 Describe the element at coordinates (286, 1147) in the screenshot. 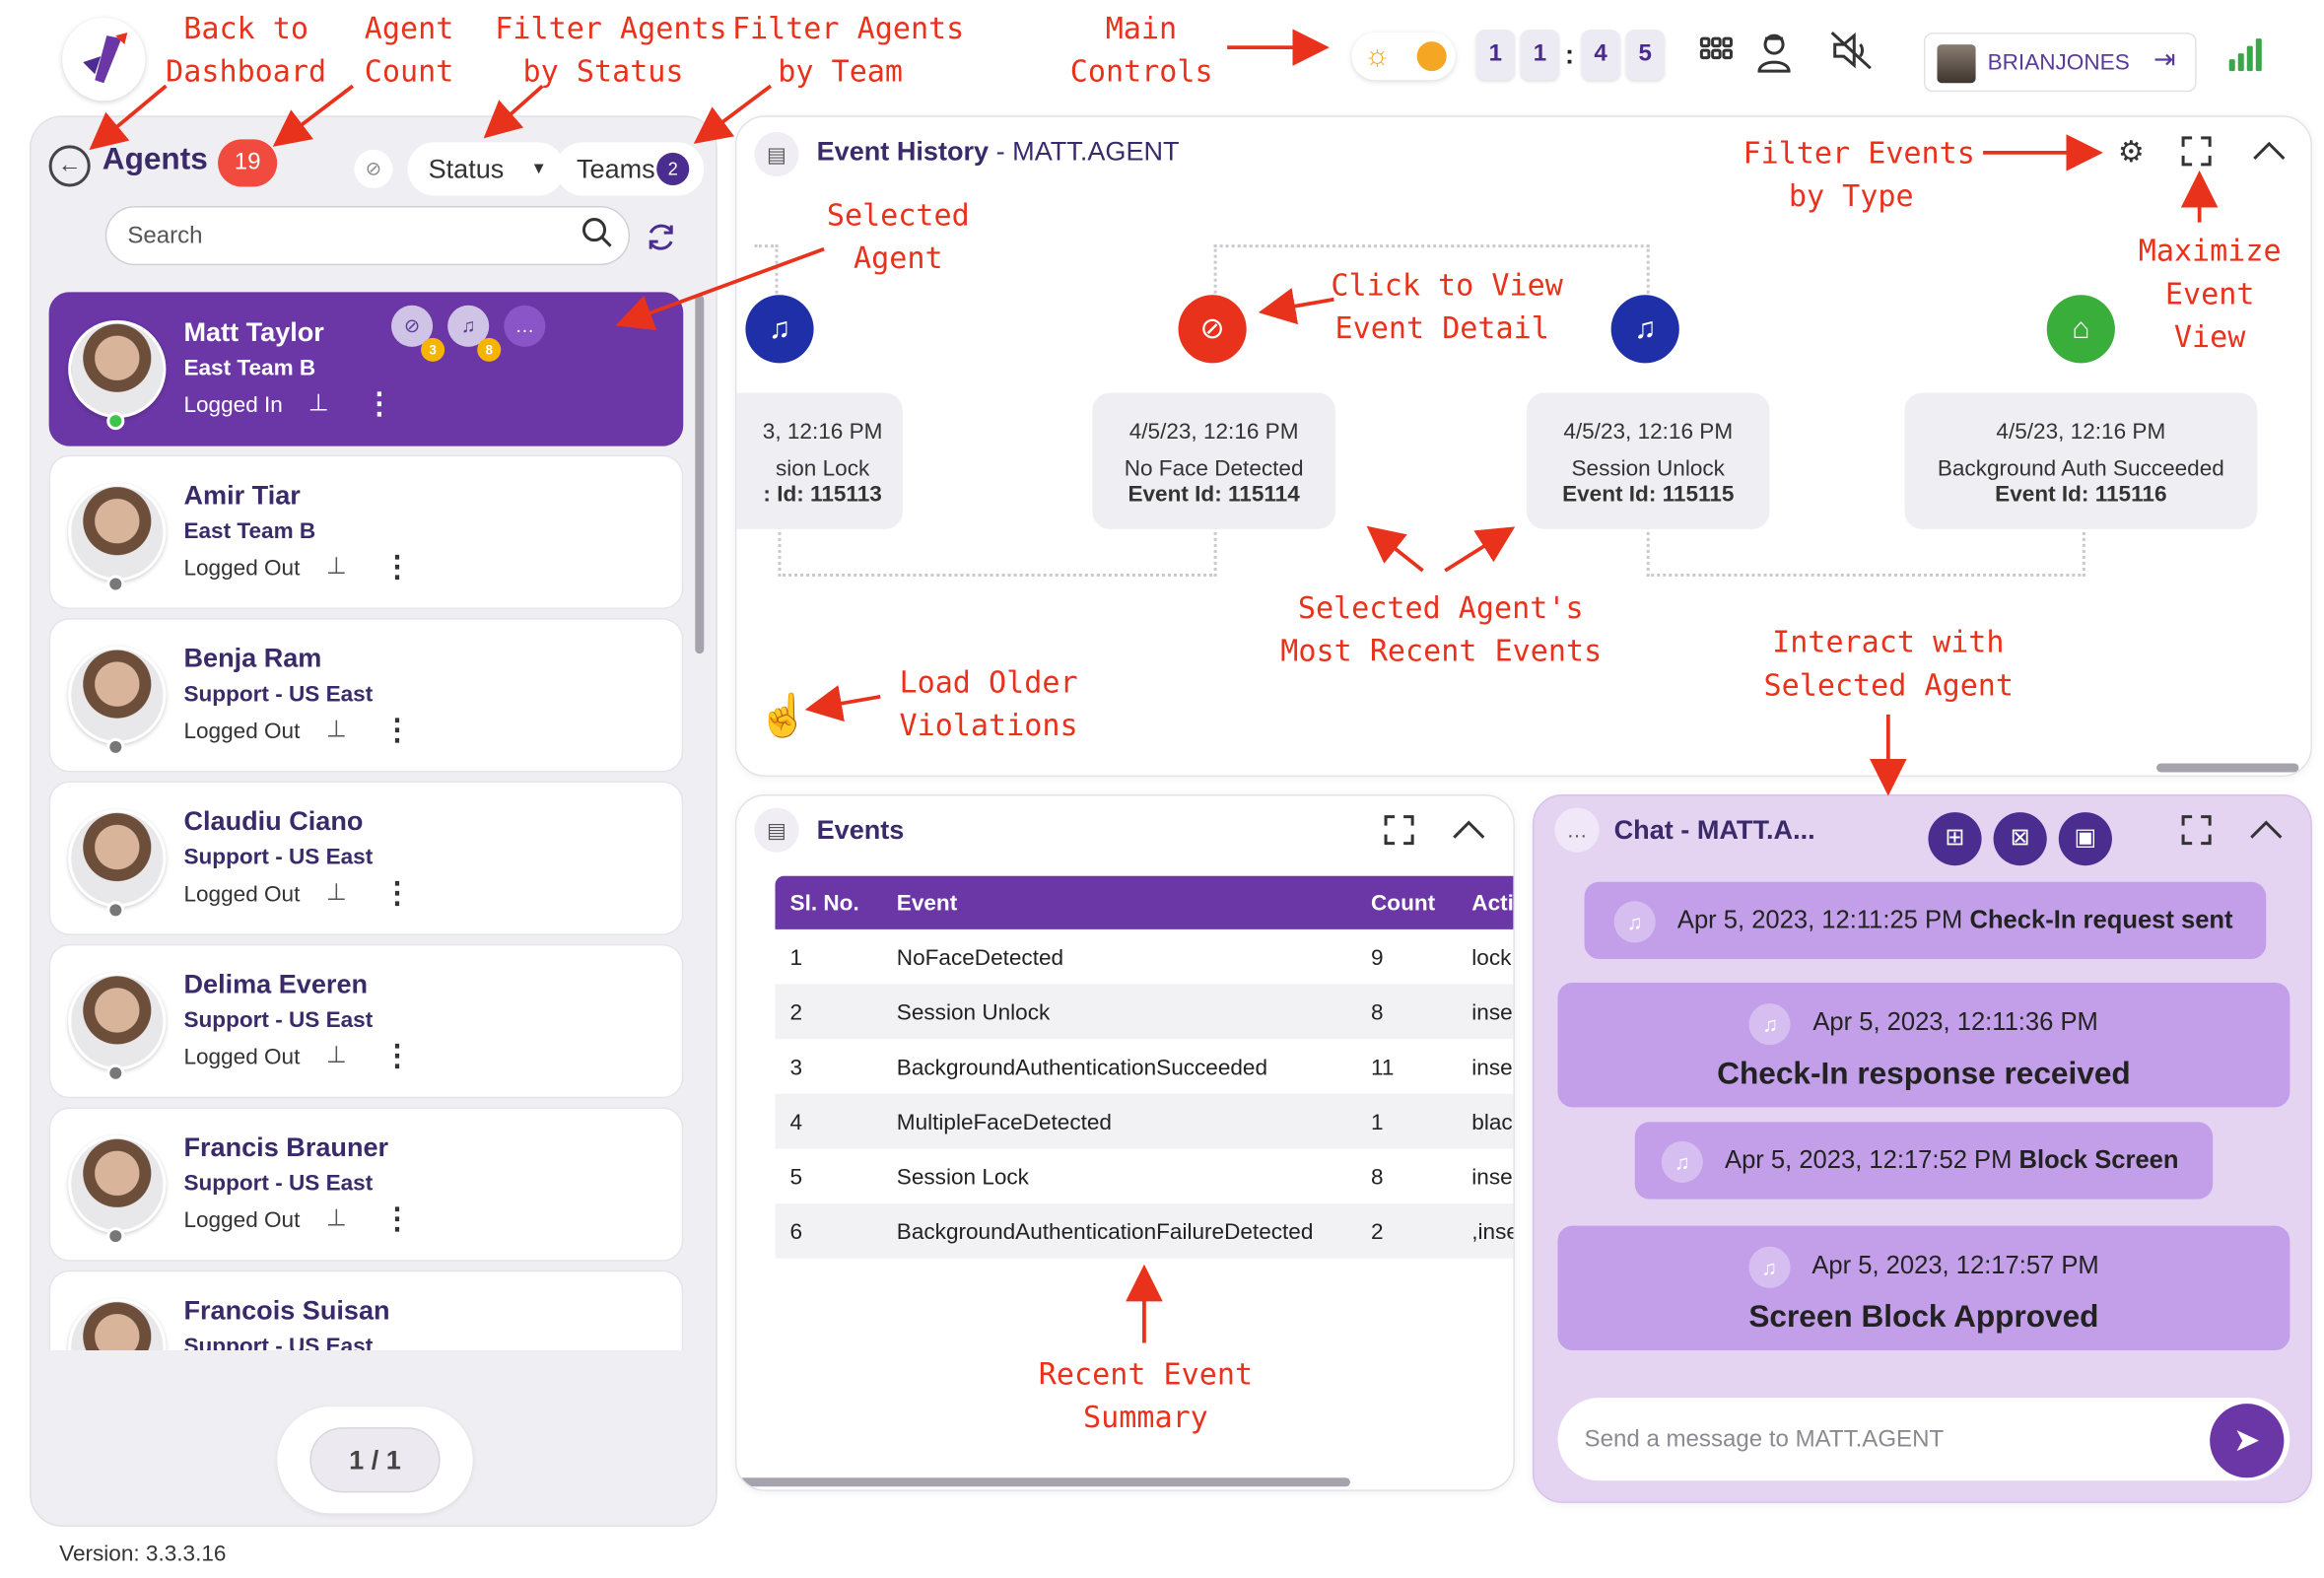

I see `agent-name: Francis Brauner` at that location.